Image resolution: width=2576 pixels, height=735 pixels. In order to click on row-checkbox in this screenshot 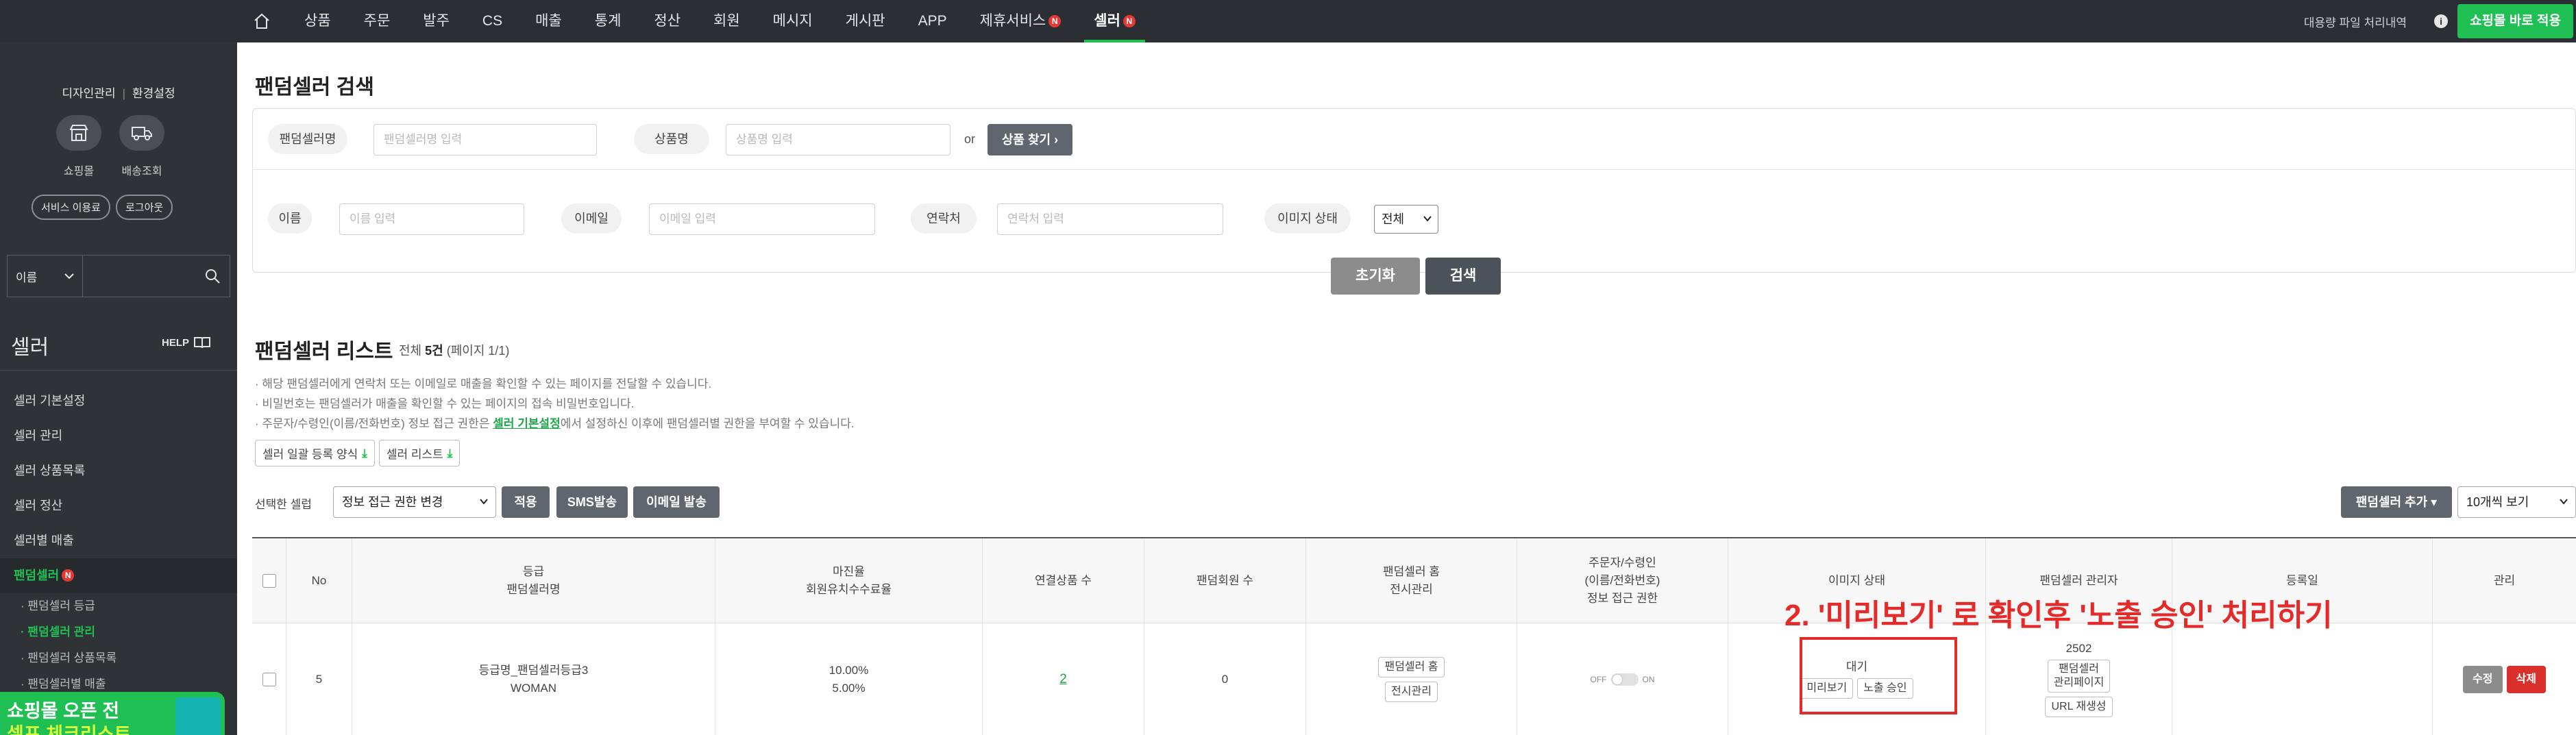, I will do `click(269, 680)`.